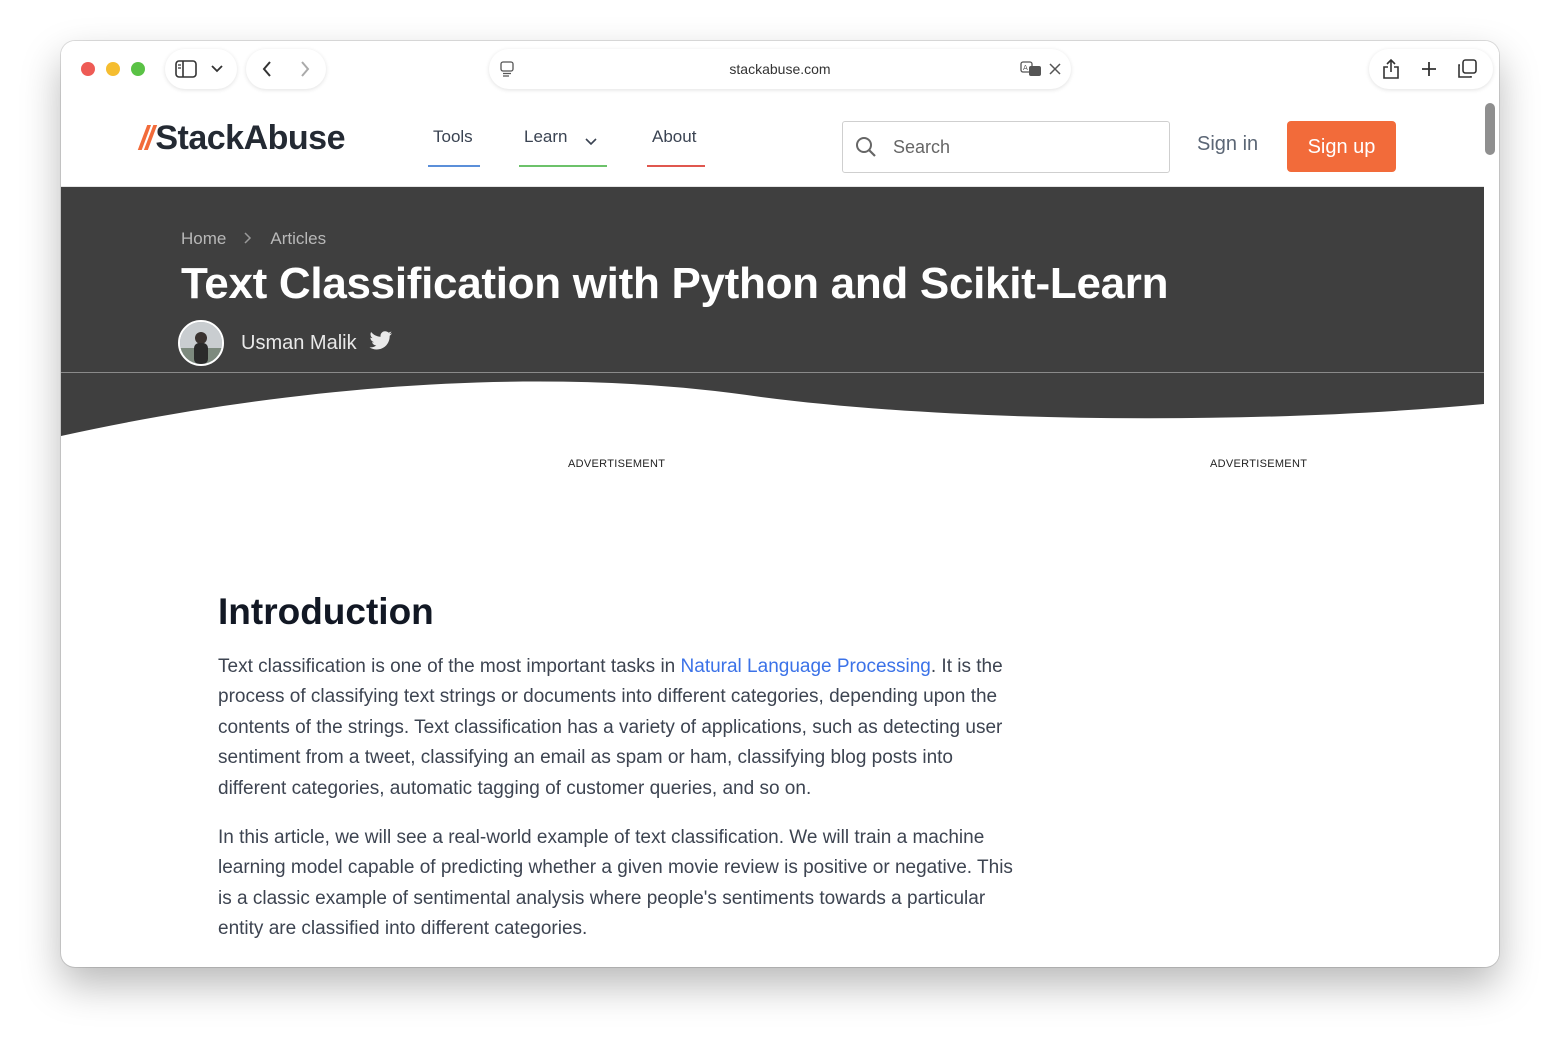 The height and width of the screenshot is (1048, 1560). Describe the element at coordinates (1391, 69) in the screenshot. I see `share-icon` at that location.